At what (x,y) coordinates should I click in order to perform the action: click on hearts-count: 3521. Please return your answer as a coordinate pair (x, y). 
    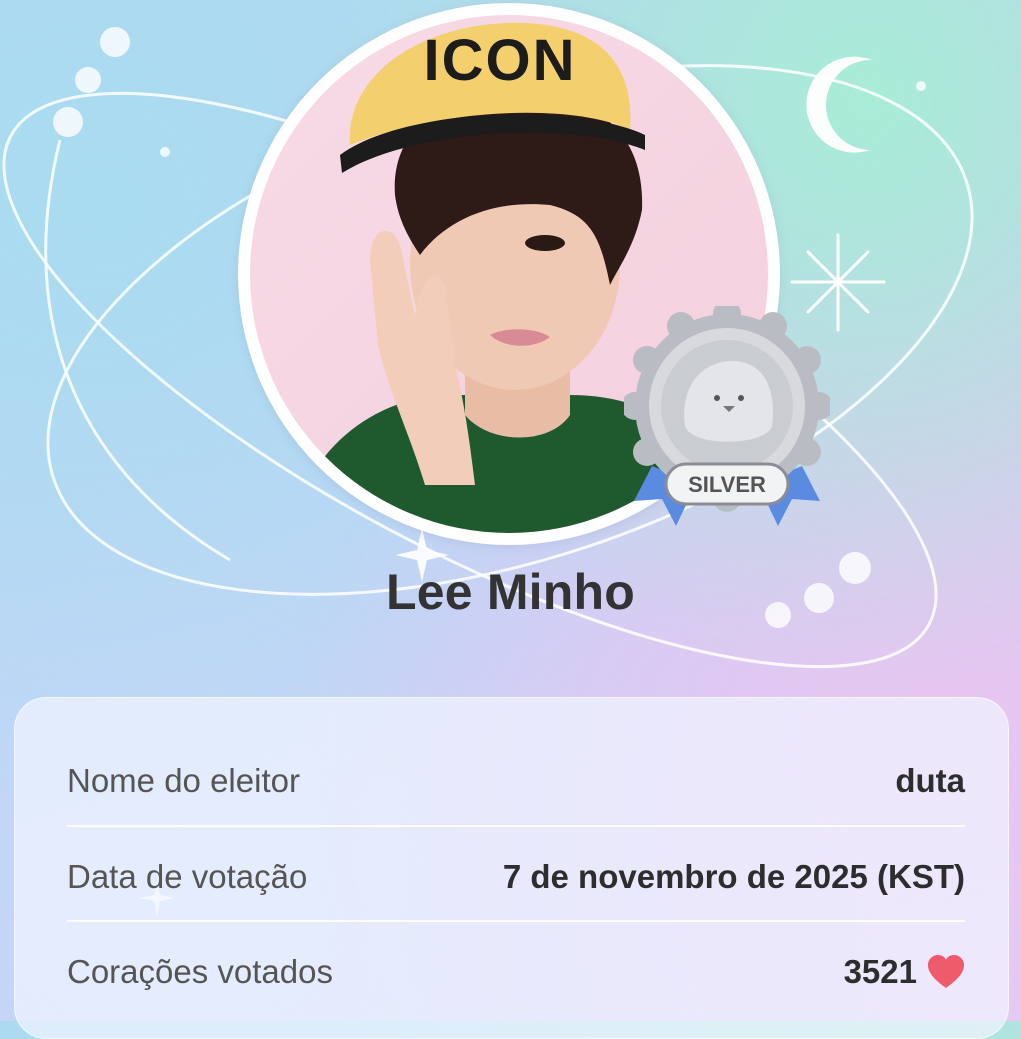
    Looking at the image, I should click on (880, 971).